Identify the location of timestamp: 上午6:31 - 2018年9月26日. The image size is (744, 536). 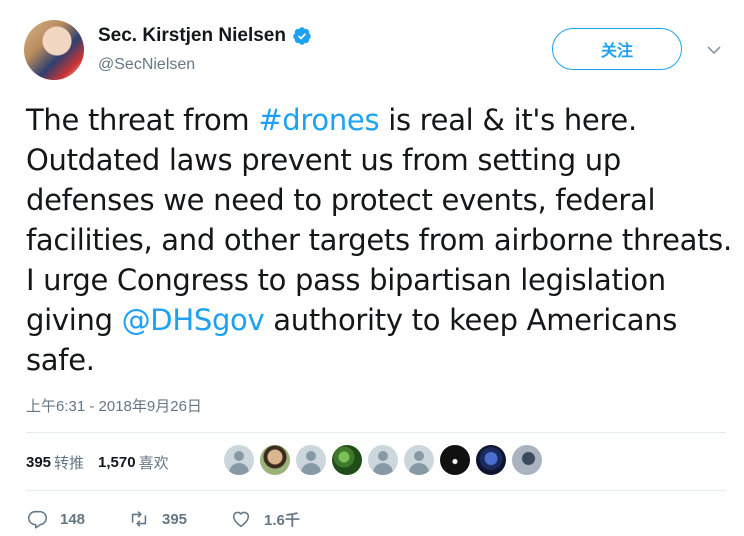
(114, 405).